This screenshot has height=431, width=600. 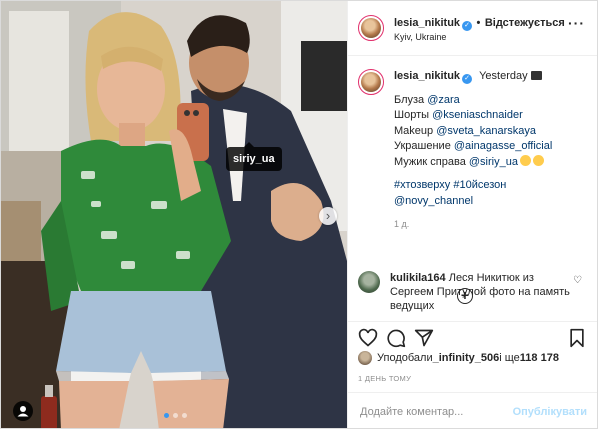 What do you see at coordinates (427, 23) in the screenshot?
I see `author-username: lesia_nikituk` at bounding box center [427, 23].